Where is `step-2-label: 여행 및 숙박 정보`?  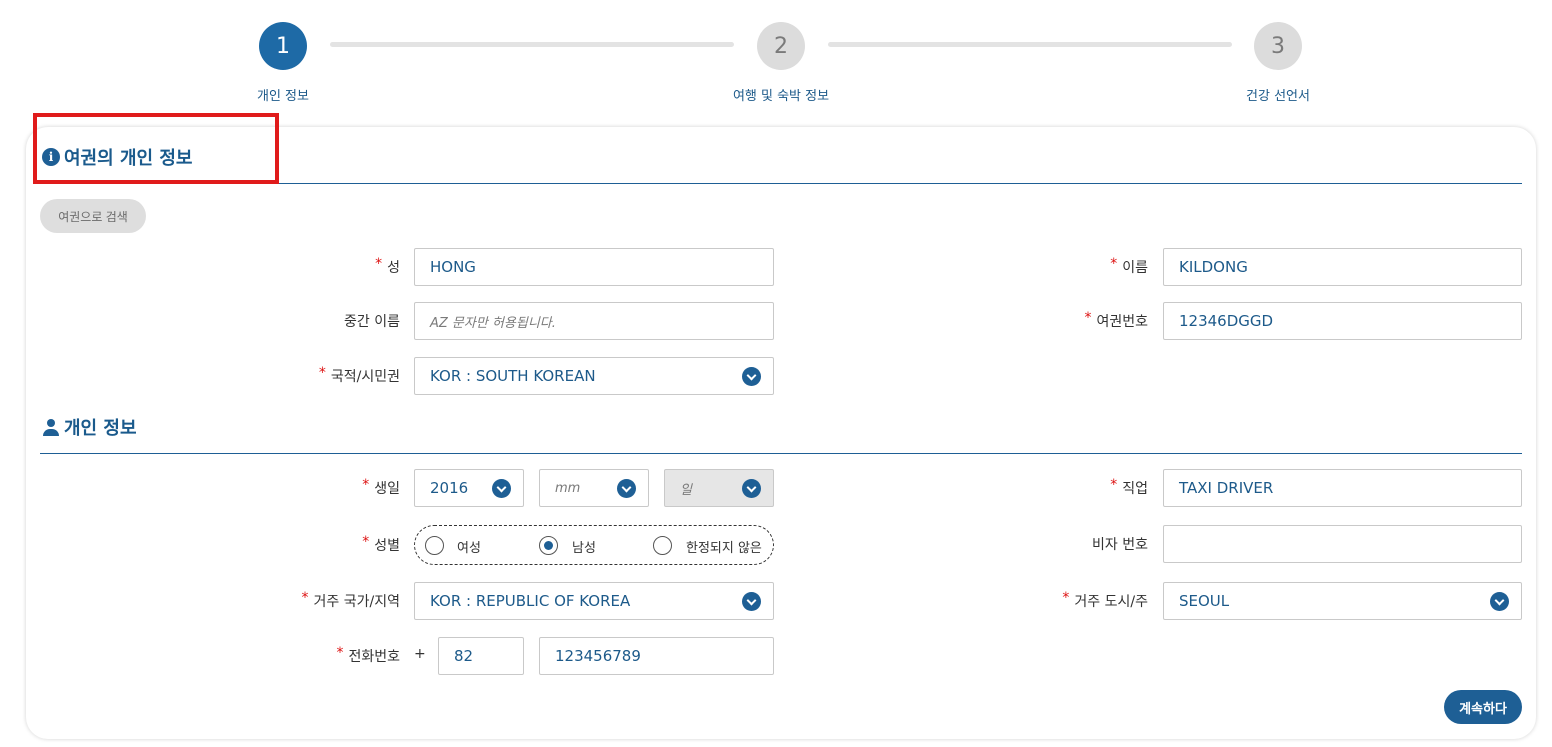
step-2-label: 여행 및 숙박 정보 is located at coordinates (781, 96).